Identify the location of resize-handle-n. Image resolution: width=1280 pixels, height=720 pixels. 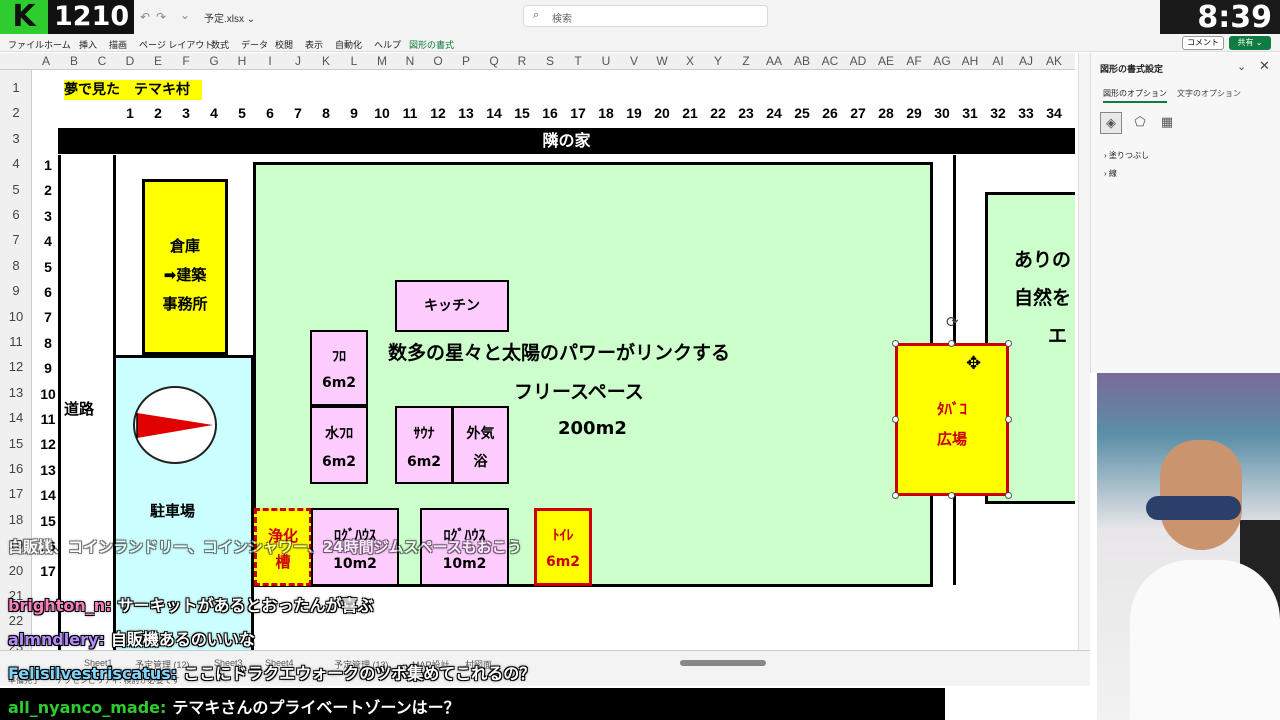
(951, 343).